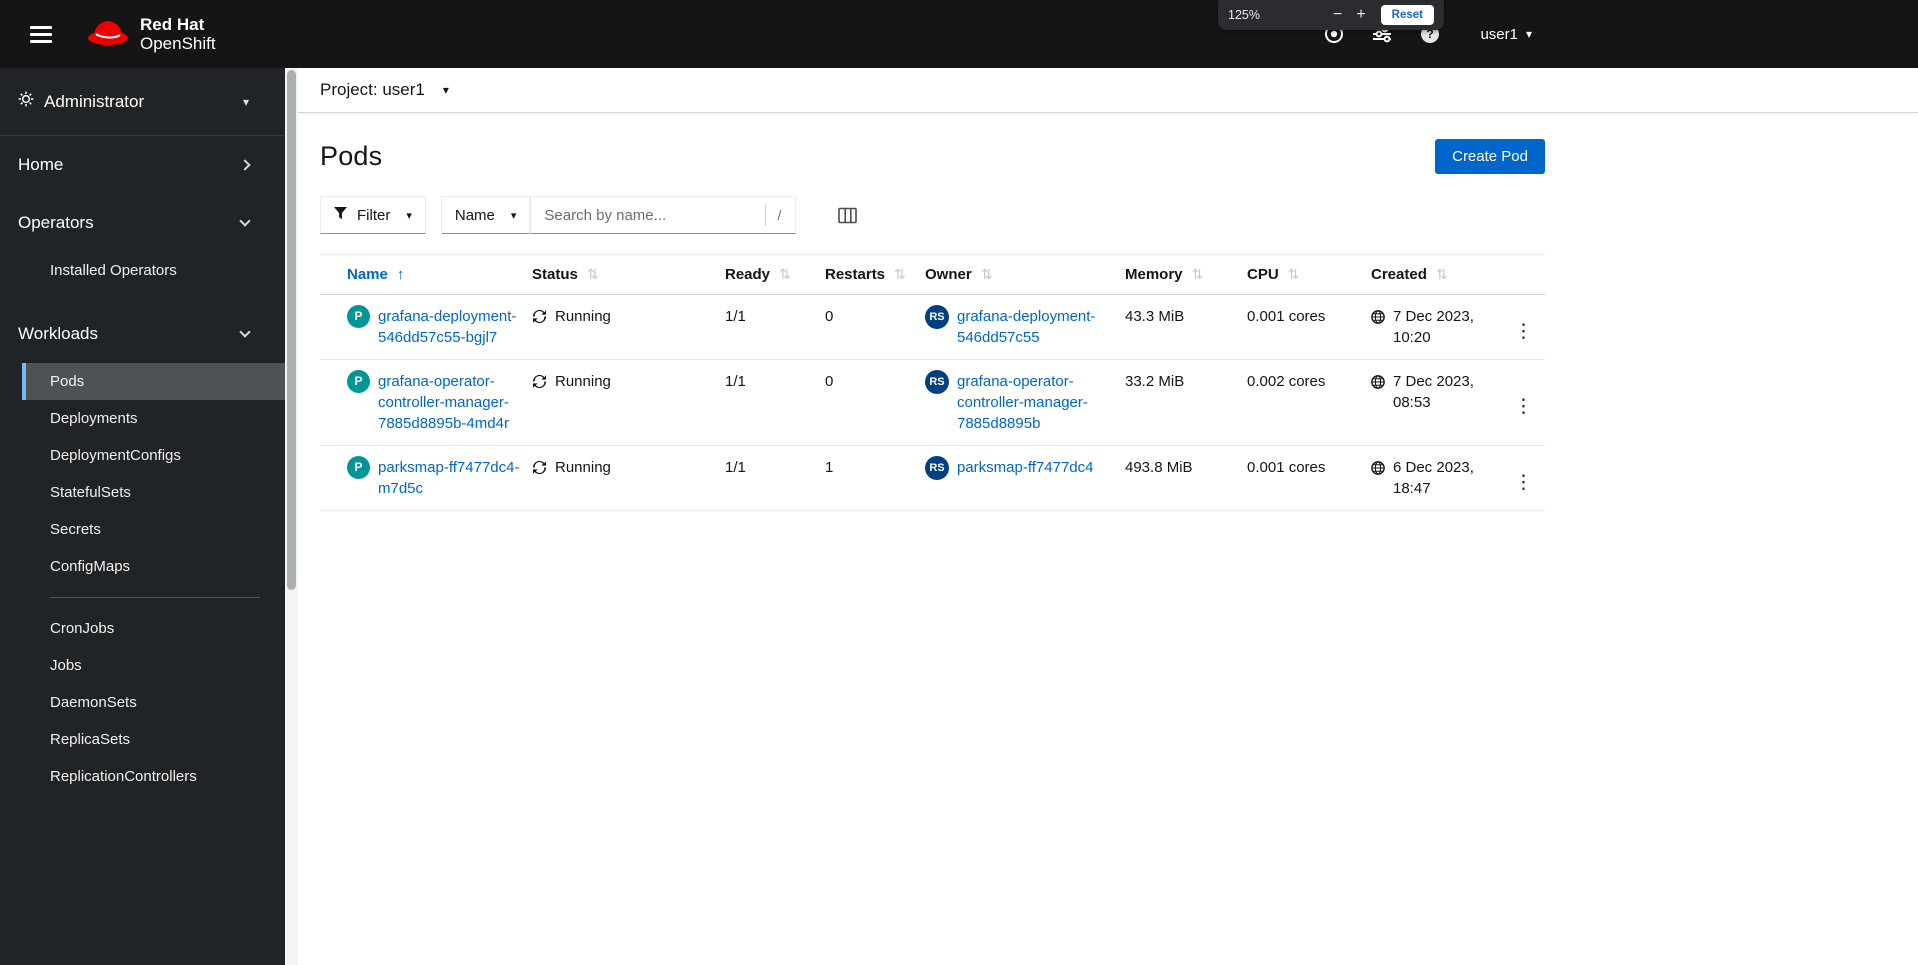  I want to click on column-label: Status, so click(555, 274).